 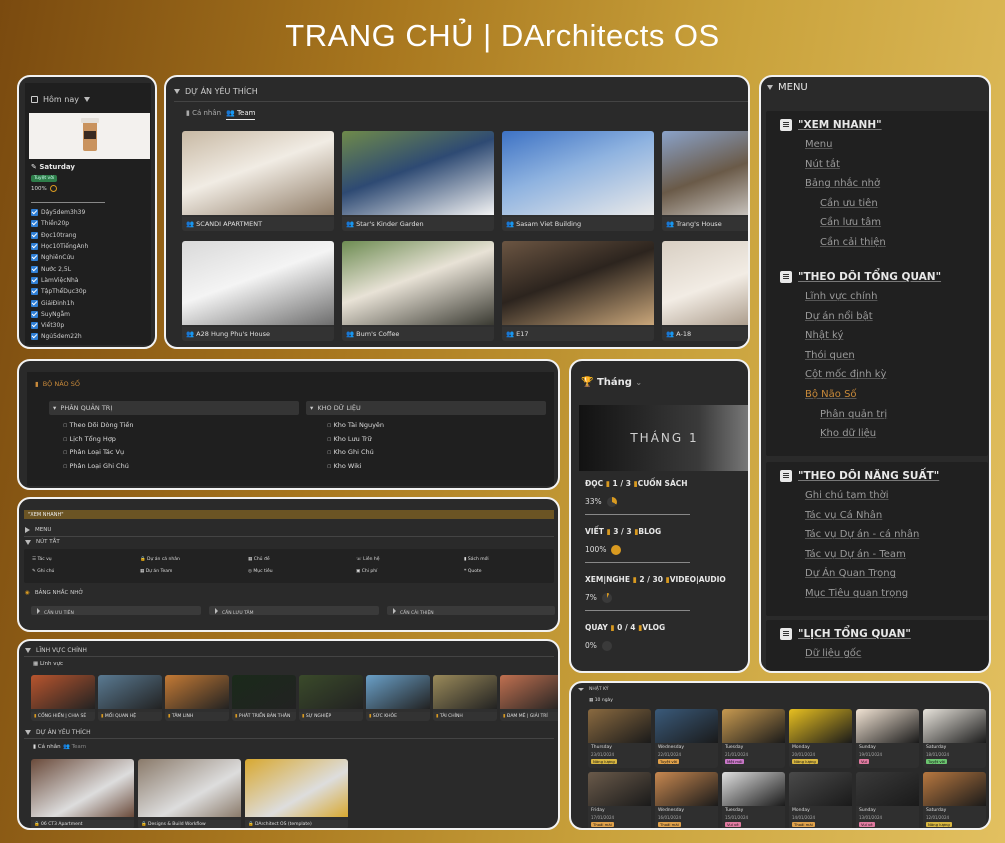 I want to click on project-card: 👥 Star's Kinder Garden, so click(x=418, y=181).